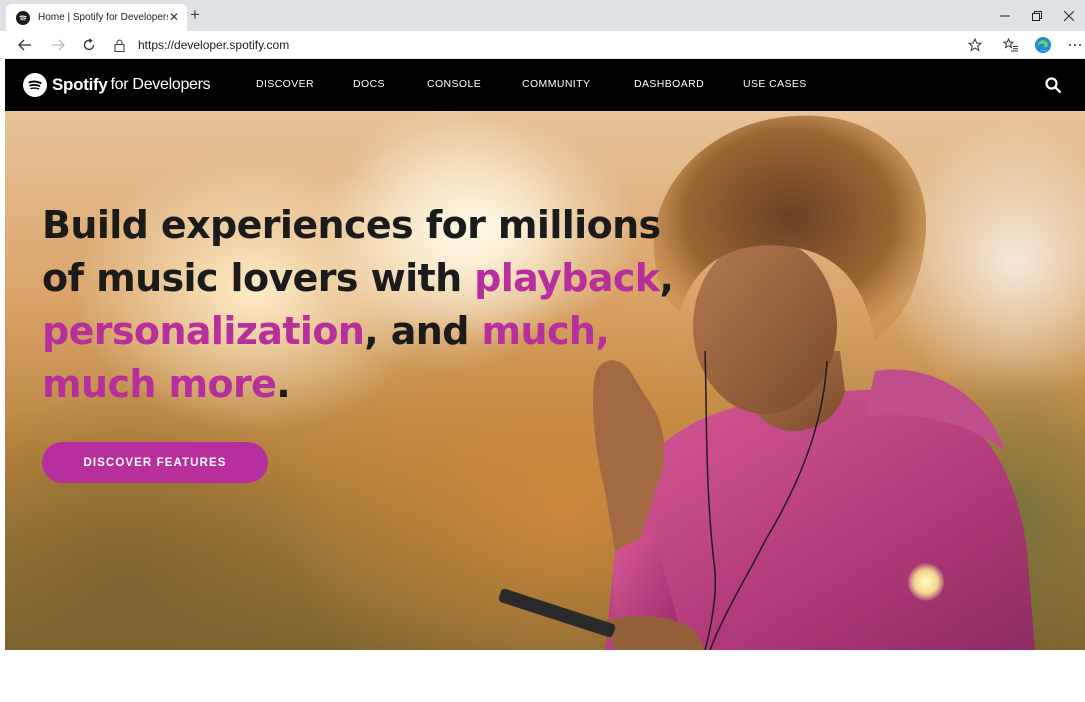  I want to click on more-dots-icon, so click(1075, 45).